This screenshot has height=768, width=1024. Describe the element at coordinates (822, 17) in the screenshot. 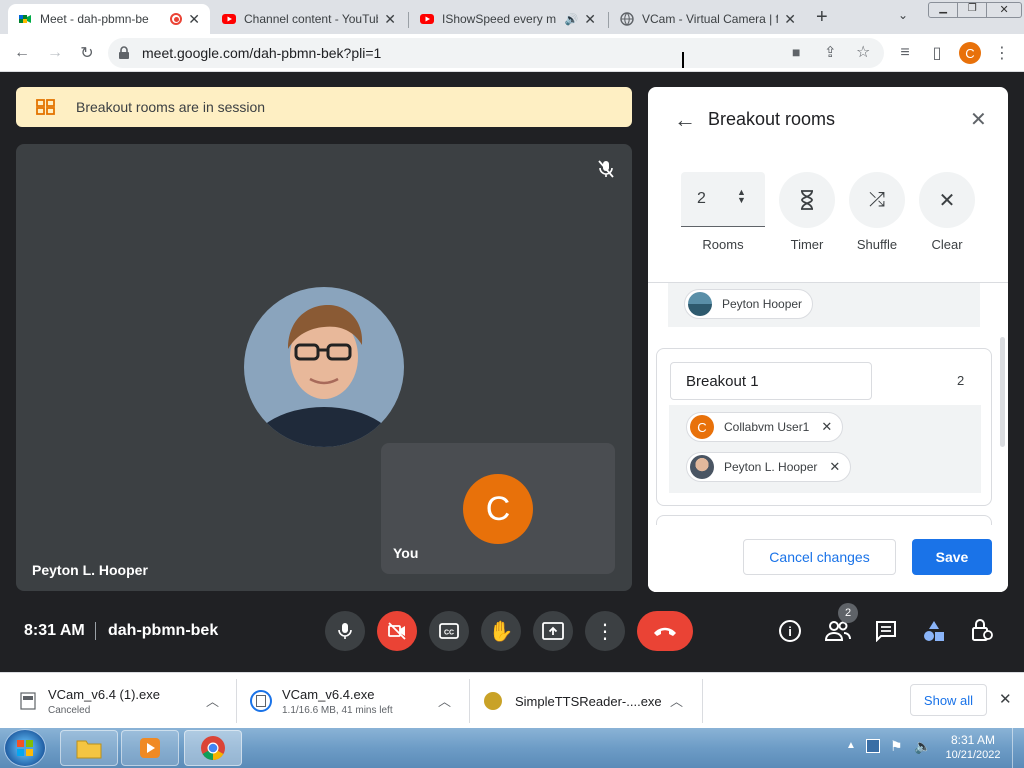

I see `new-tab-button: +` at that location.